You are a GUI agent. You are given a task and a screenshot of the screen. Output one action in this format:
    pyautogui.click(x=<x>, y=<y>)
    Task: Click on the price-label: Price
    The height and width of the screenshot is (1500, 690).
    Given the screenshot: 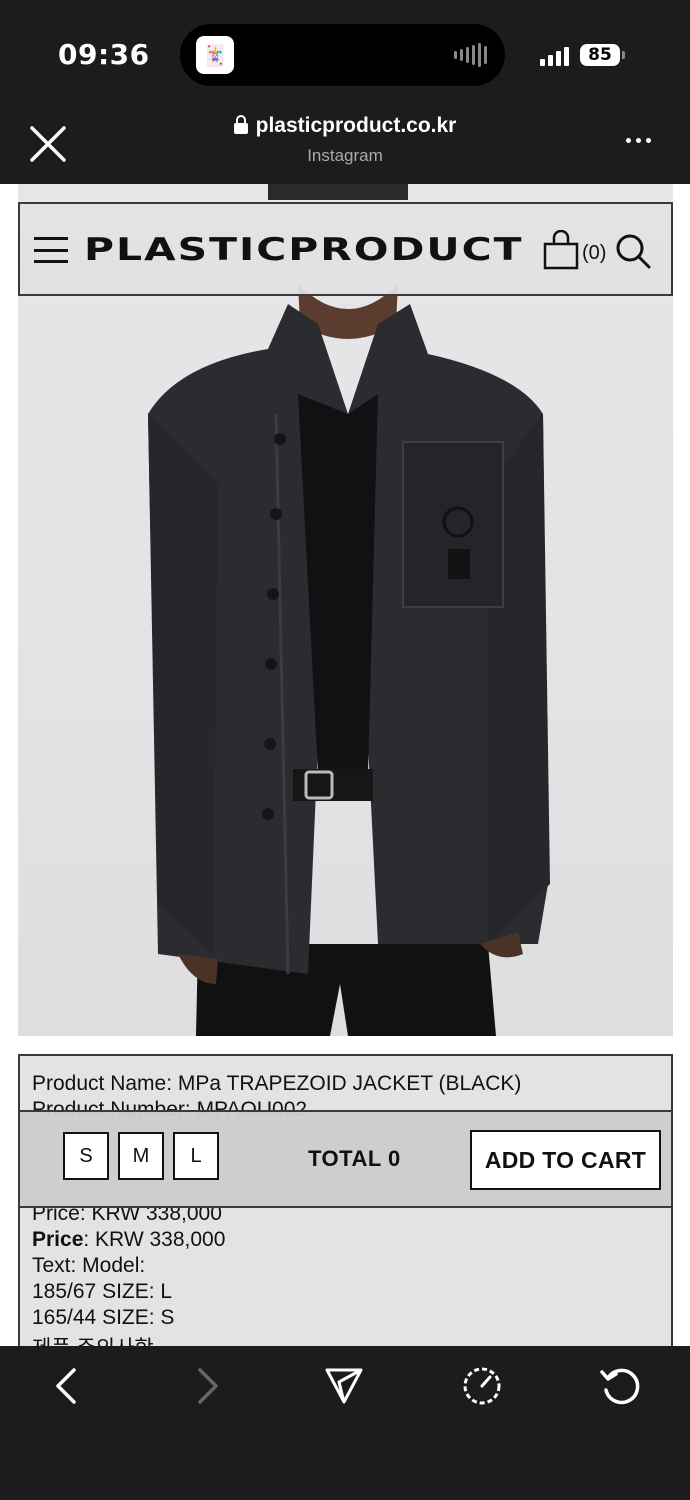 What is the action you would take?
    pyautogui.click(x=58, y=1239)
    